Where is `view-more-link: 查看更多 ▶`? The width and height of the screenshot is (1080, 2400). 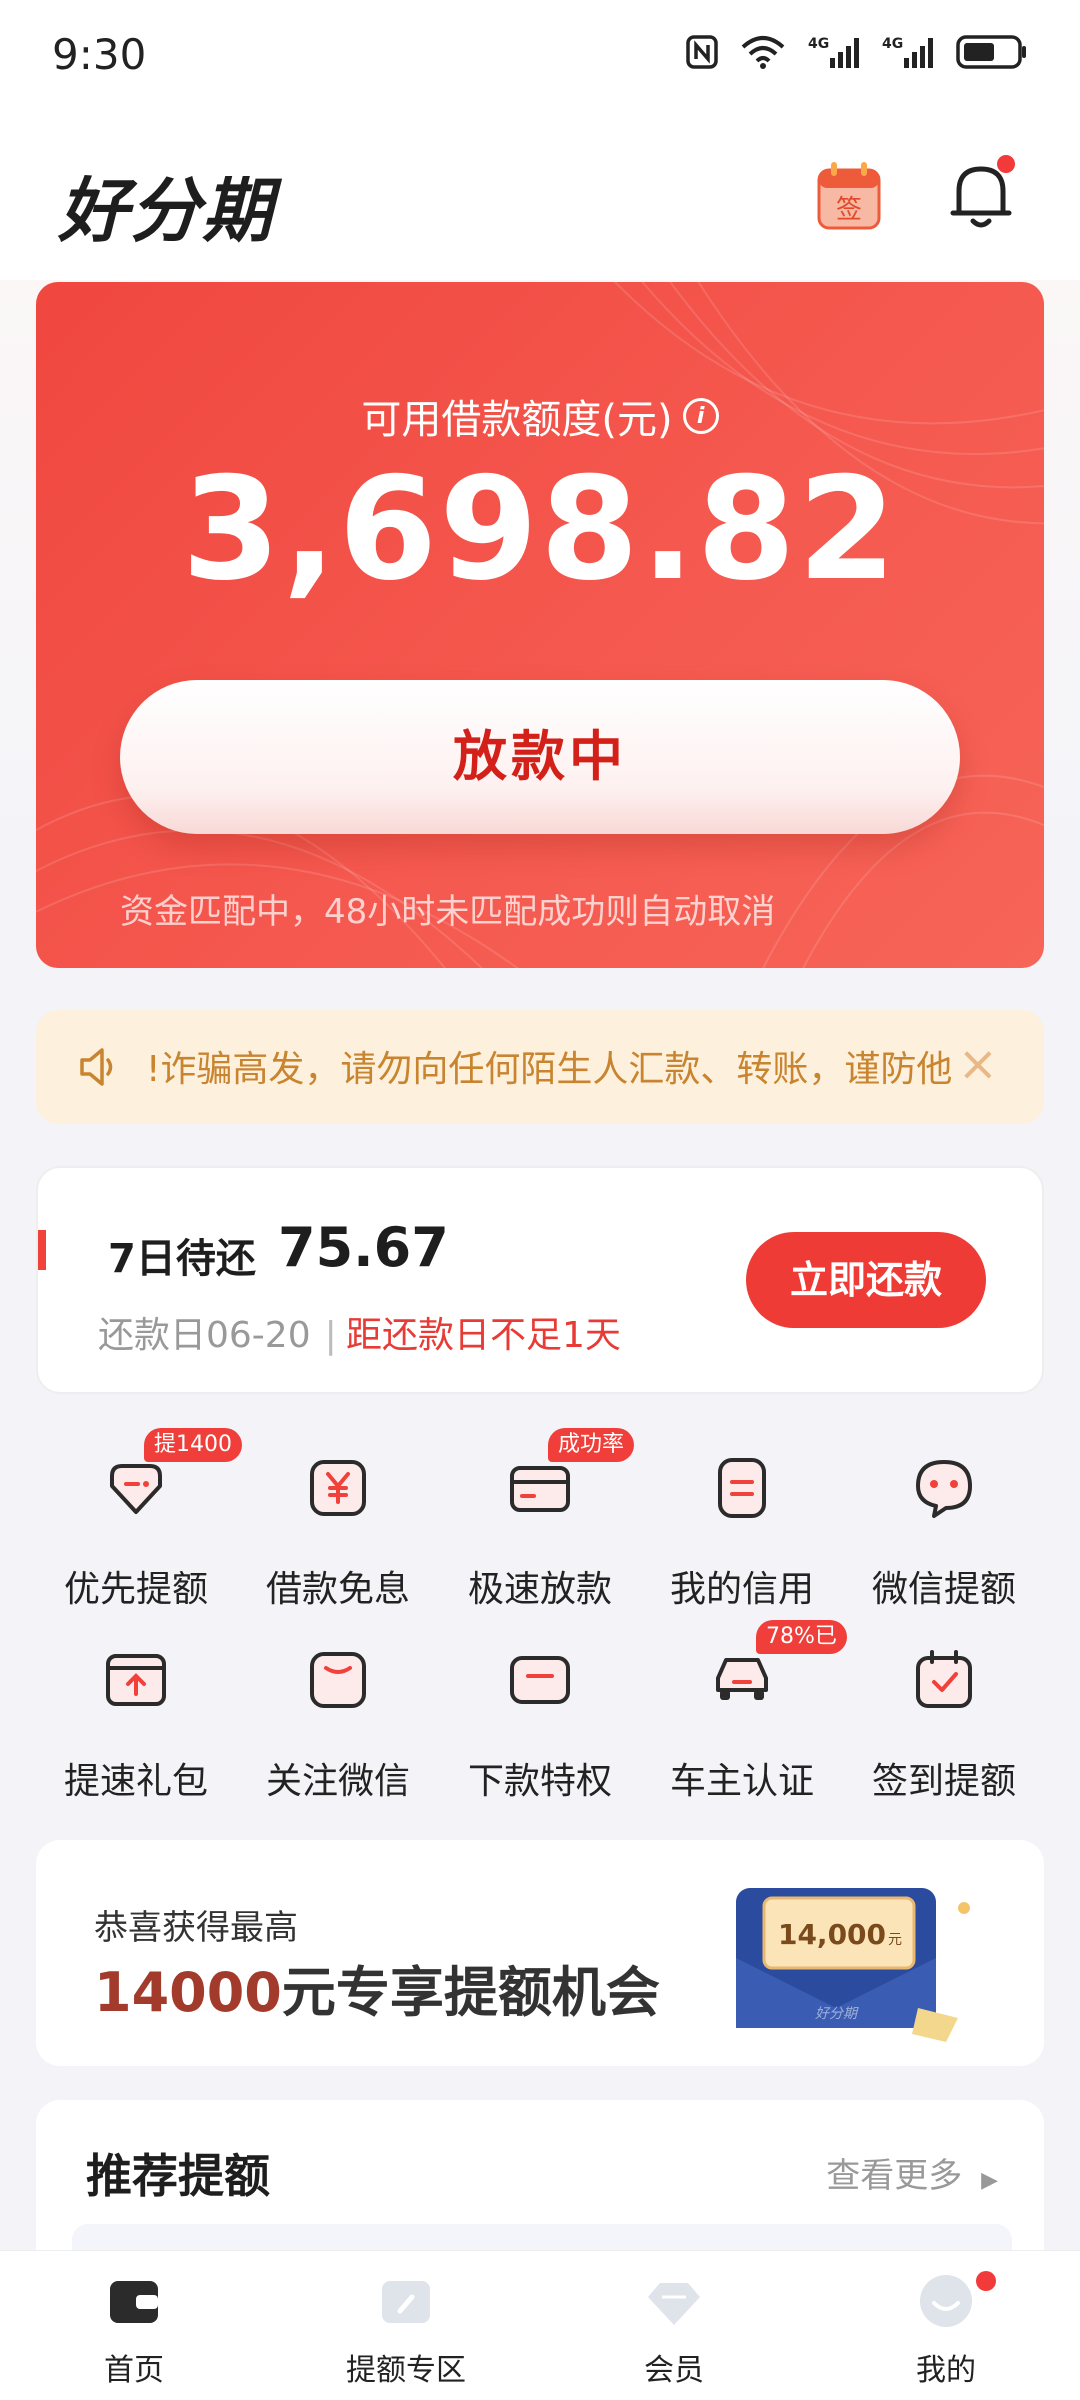 view-more-link: 查看更多 ▶ is located at coordinates (912, 2172).